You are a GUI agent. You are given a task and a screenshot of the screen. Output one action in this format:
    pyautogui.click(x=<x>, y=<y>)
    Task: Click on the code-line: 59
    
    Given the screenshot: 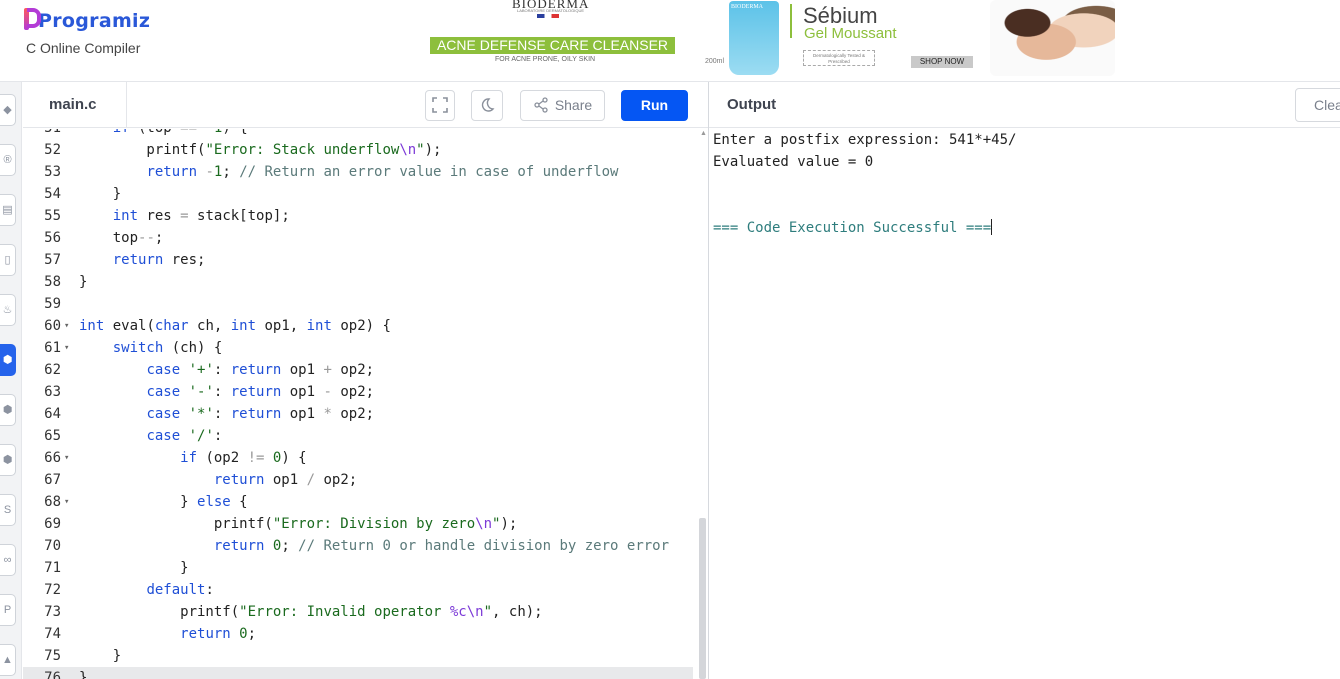 What is the action you would take?
    pyautogui.click(x=358, y=304)
    